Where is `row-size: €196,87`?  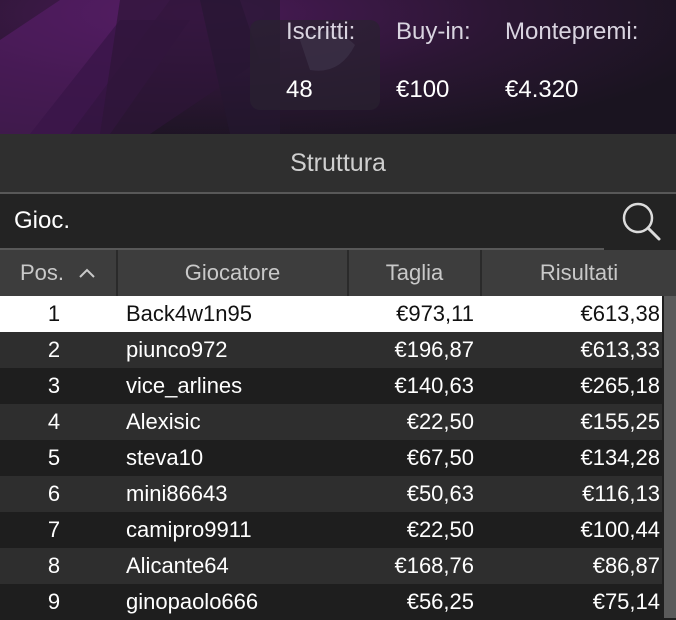 row-size: €196,87 is located at coordinates (434, 349).